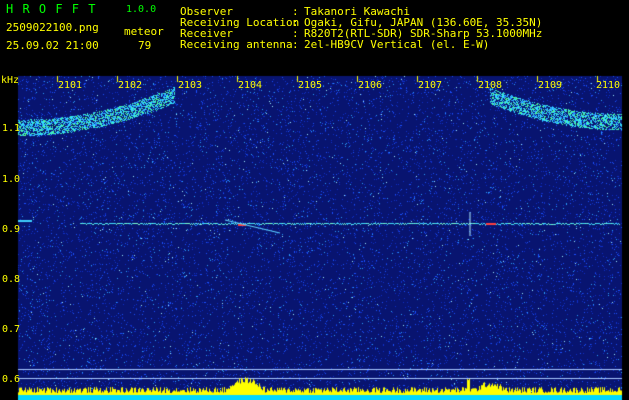 This screenshot has width=629, height=400. What do you see at coordinates (141, 9) in the screenshot?
I see `app-version: 1.0.0` at bounding box center [141, 9].